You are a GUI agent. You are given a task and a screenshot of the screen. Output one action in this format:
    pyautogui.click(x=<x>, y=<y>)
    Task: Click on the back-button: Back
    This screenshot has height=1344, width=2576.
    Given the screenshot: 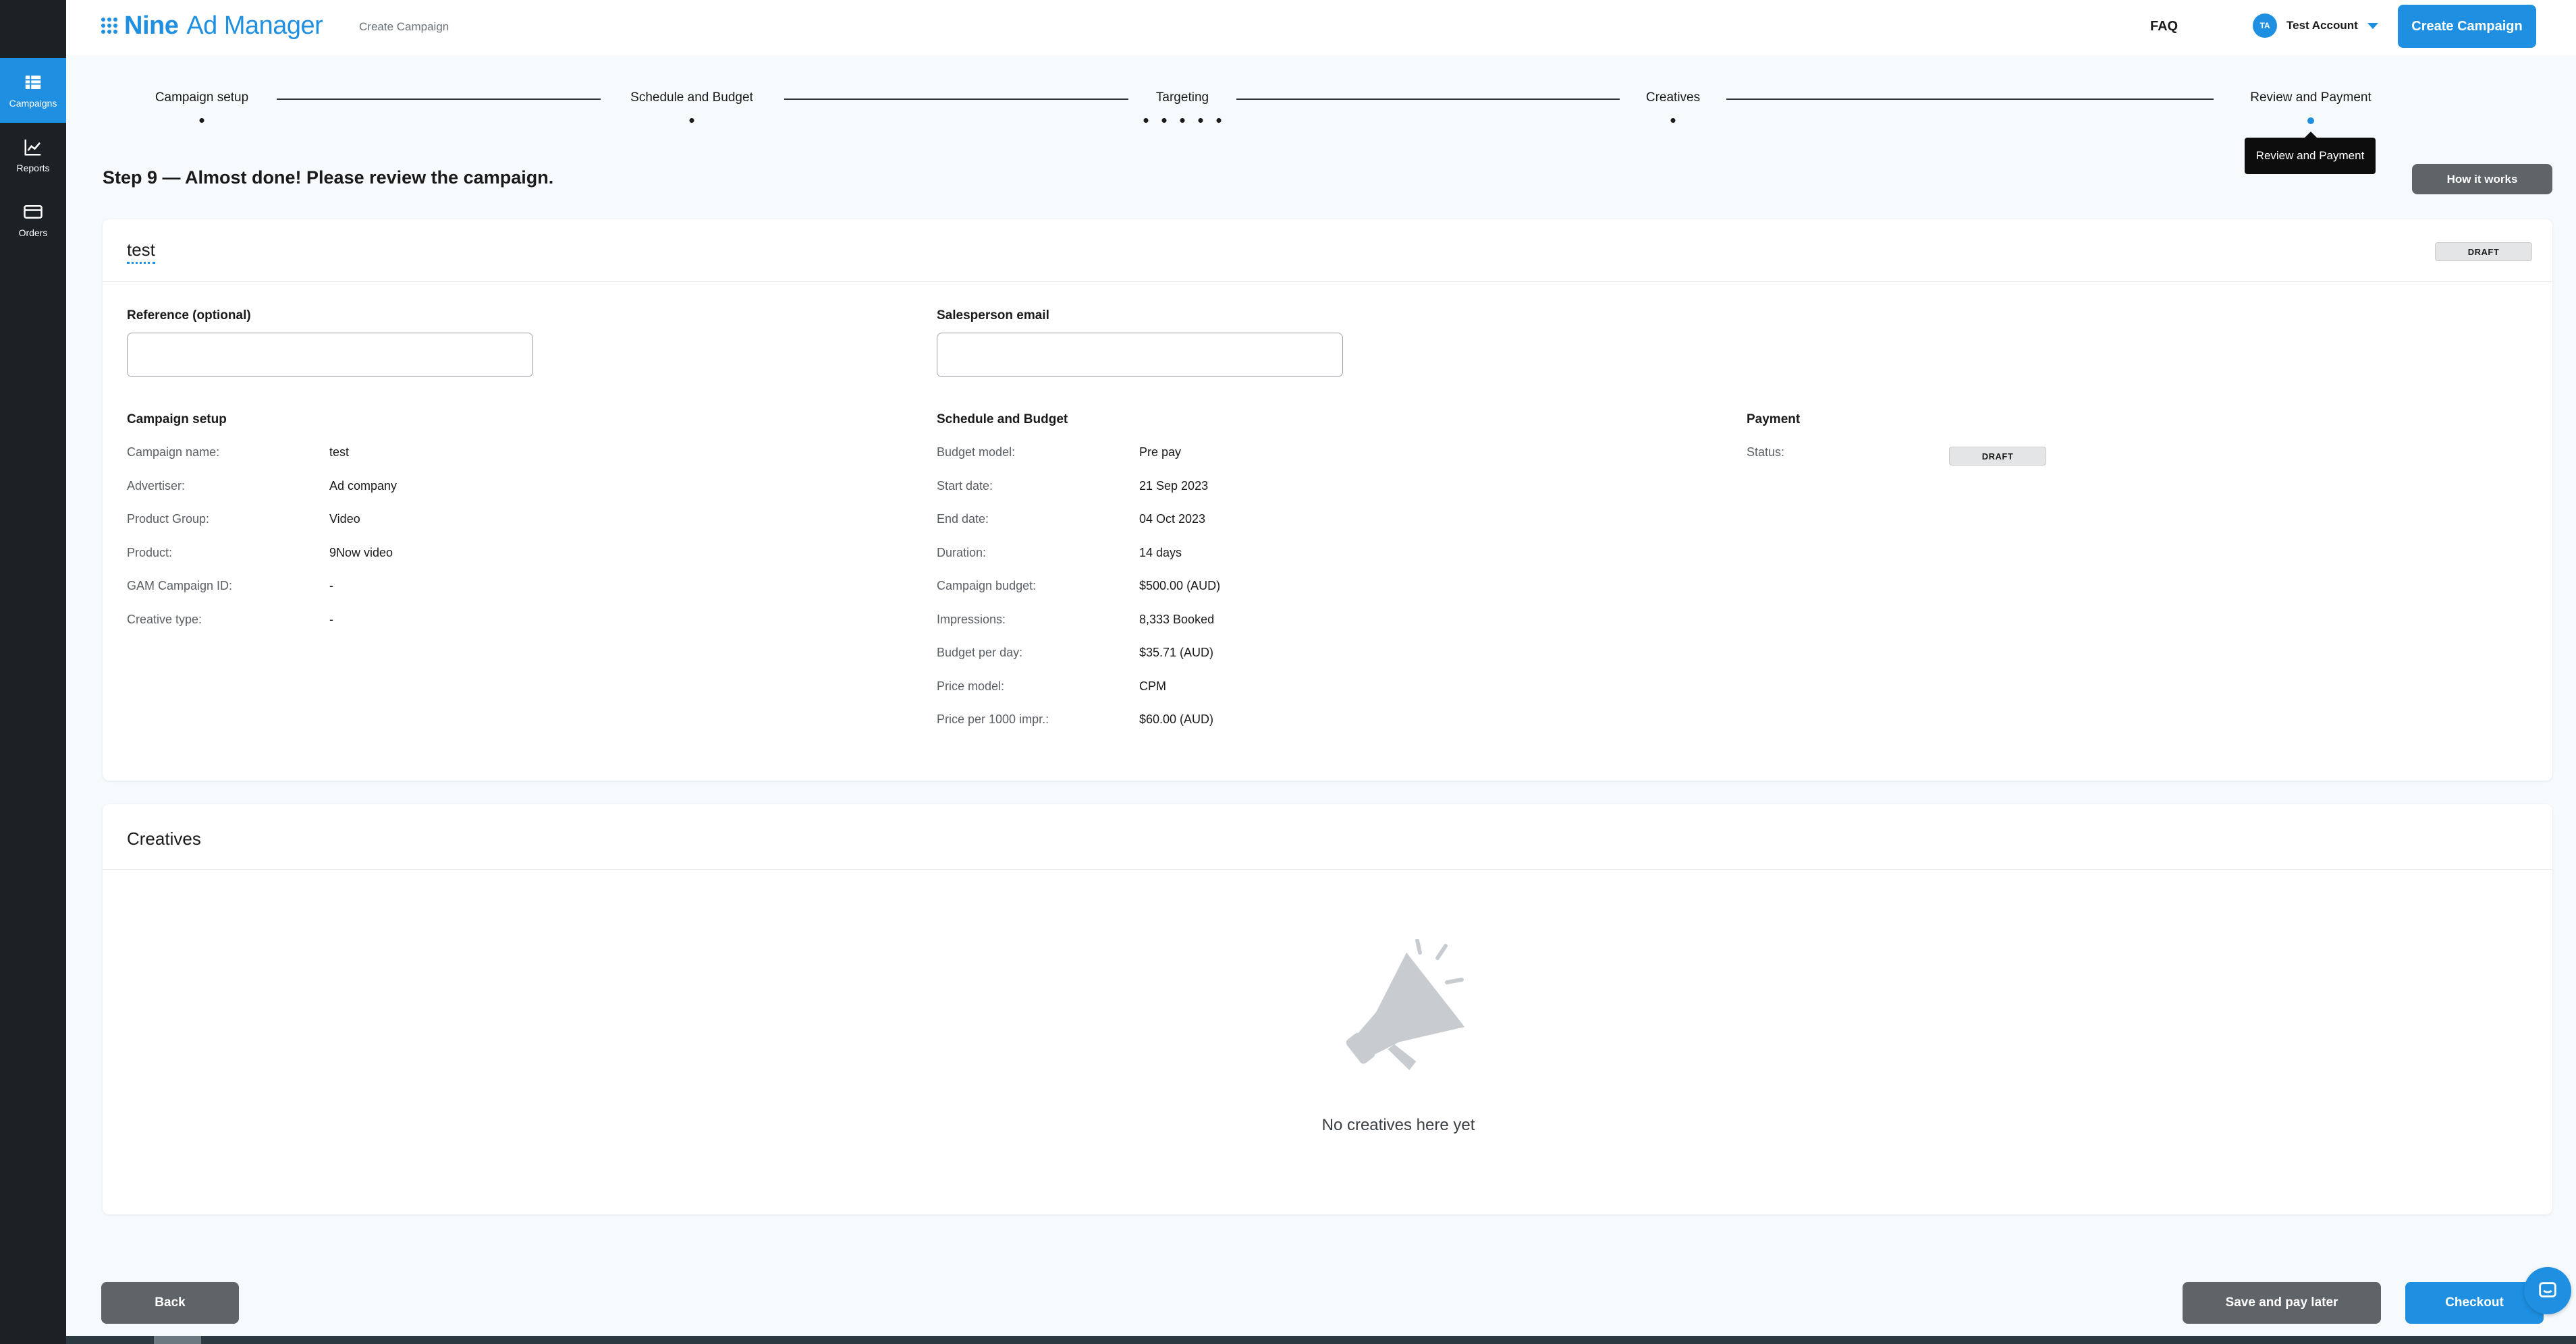 What is the action you would take?
    pyautogui.click(x=170, y=1303)
    